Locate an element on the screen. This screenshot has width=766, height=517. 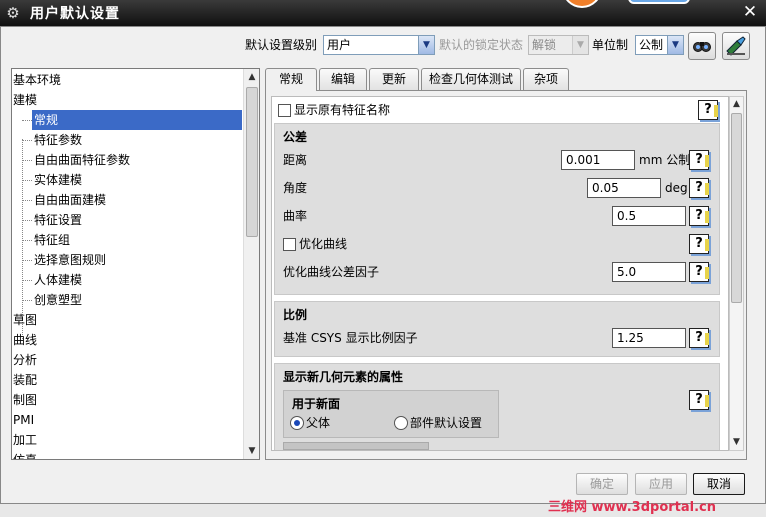
tree-item-feature-settings: 特征设置 is located at coordinates (51, 220).